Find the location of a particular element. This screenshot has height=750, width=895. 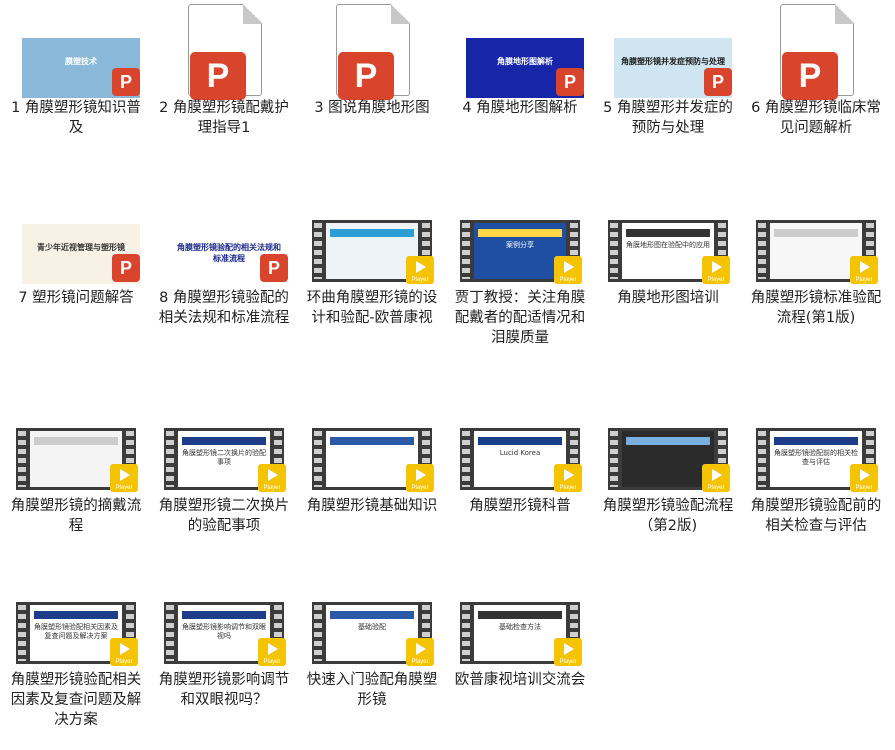

file-thumbnail: 案例分享 Player is located at coordinates (520, 238).